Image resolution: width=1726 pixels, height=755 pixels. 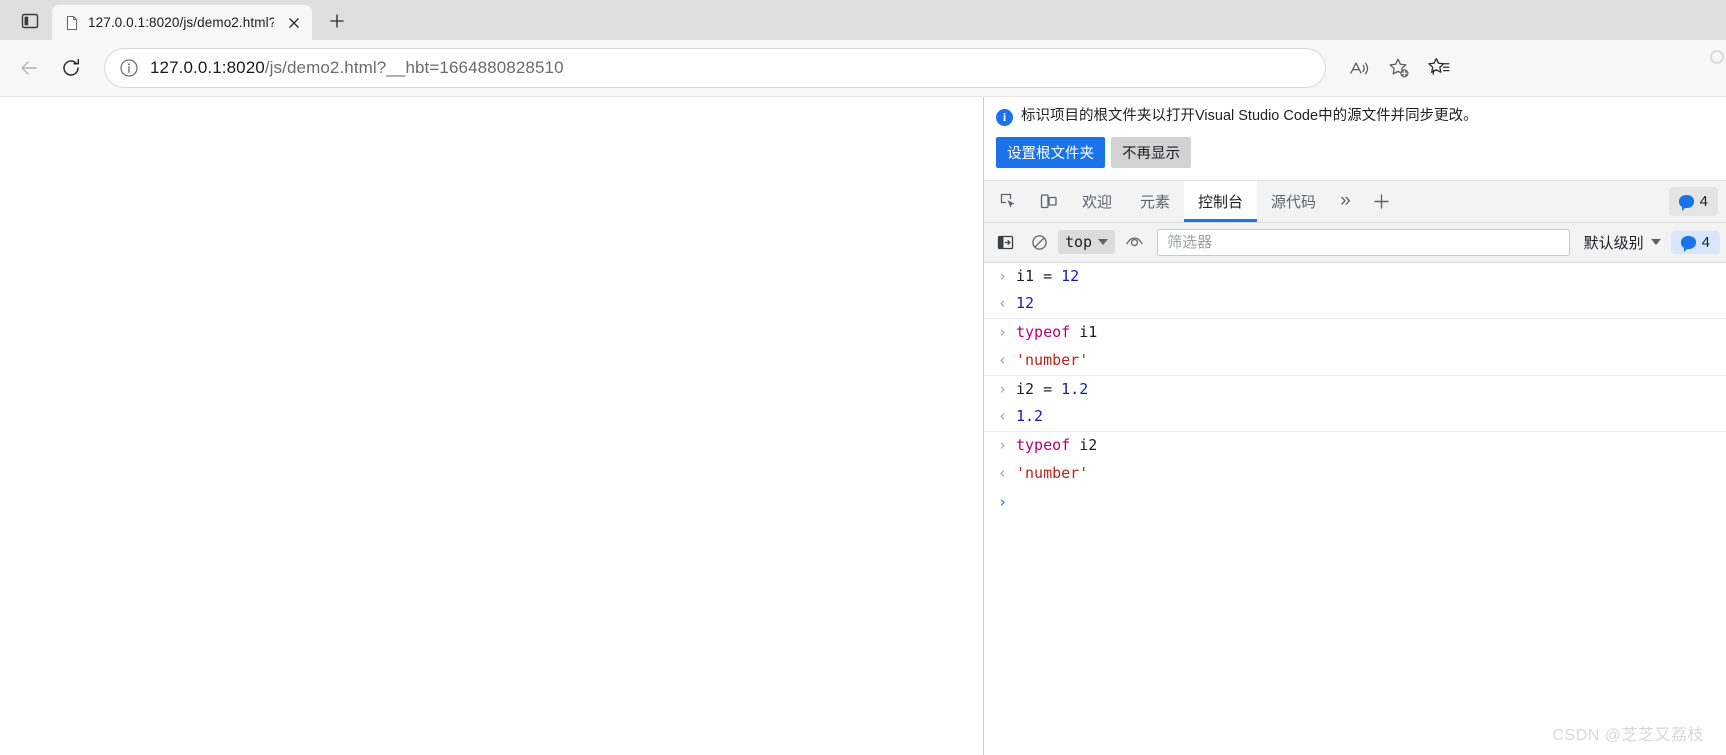 I want to click on close-icon, so click(x=294, y=23).